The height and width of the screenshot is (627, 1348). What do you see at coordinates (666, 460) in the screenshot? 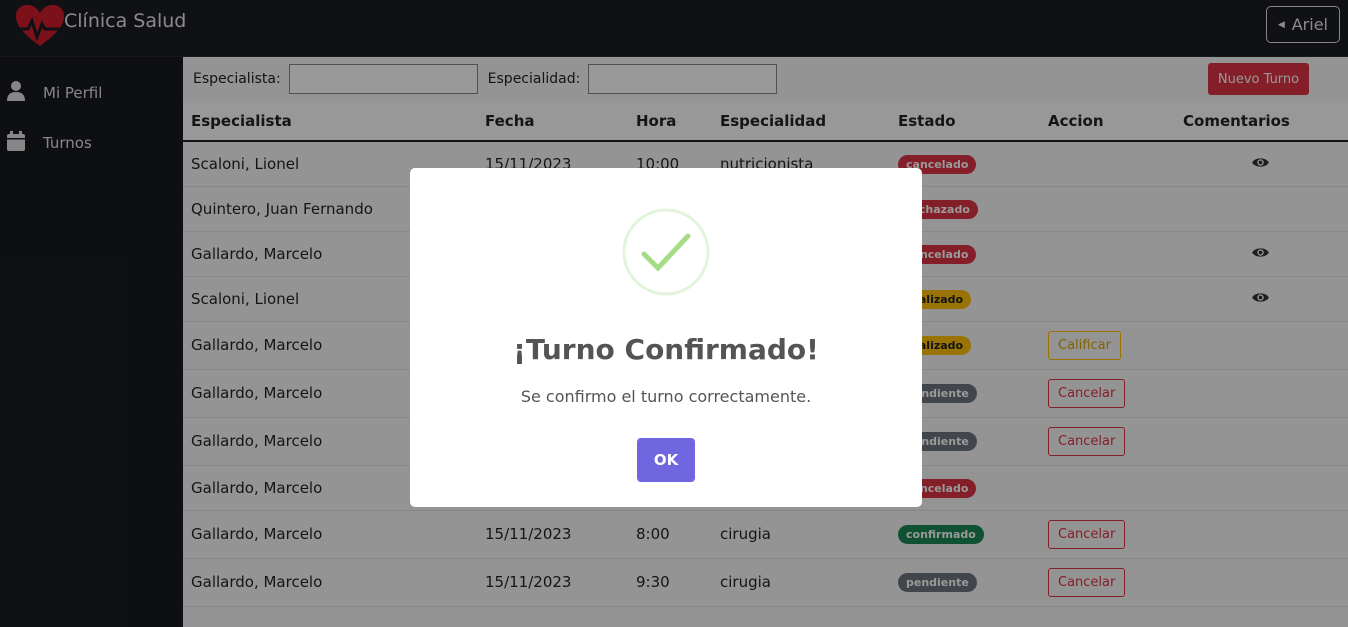
I see `ok-button: OK` at bounding box center [666, 460].